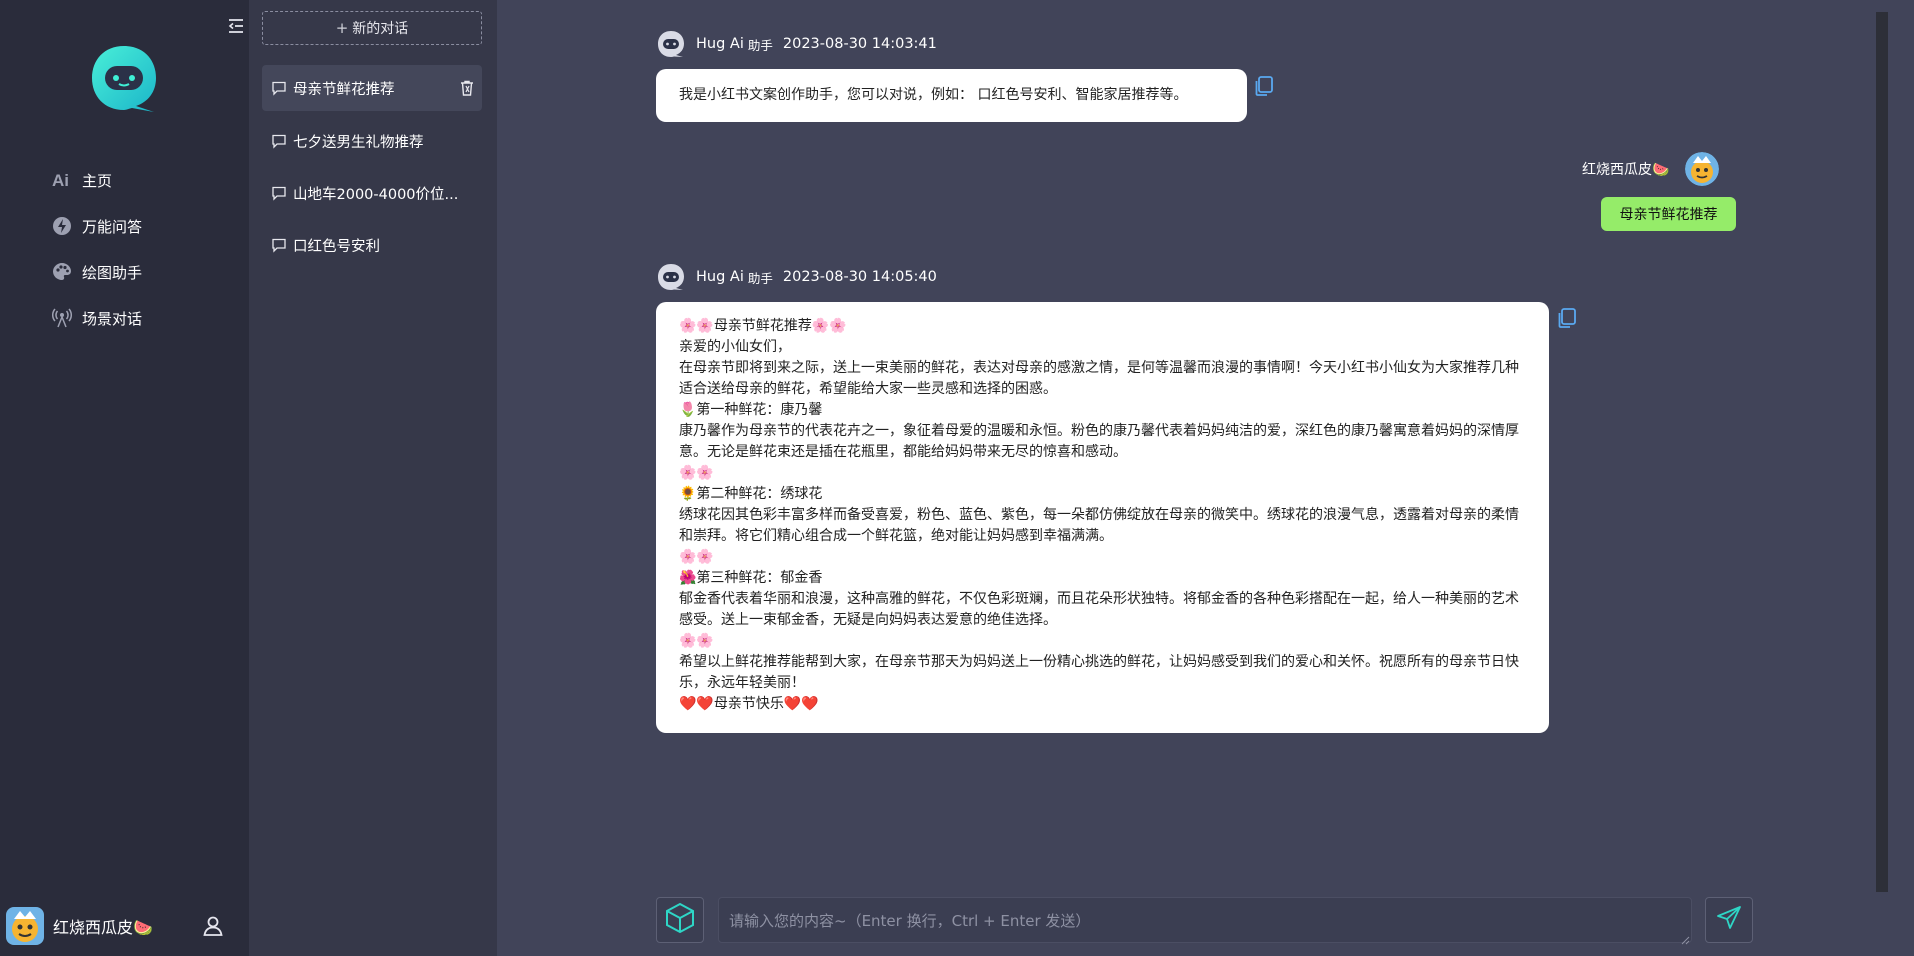 Image resolution: width=1914 pixels, height=956 pixels. I want to click on message-text: 母亲节鲜花推荐, so click(1668, 215).